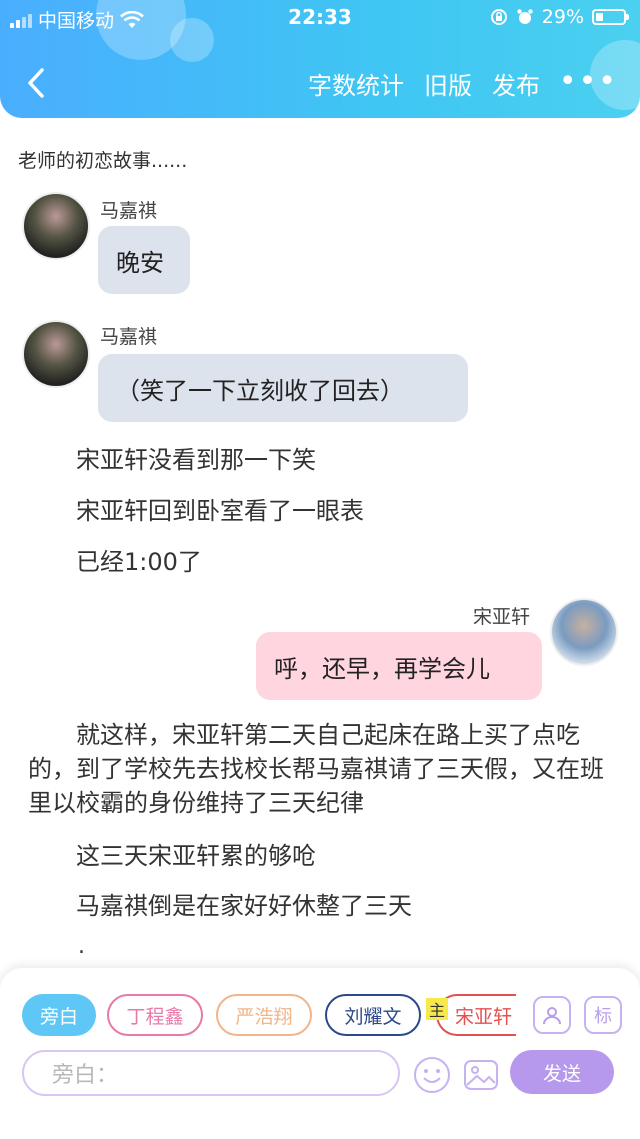 The height and width of the screenshot is (1139, 640). What do you see at coordinates (36, 83) in the screenshot?
I see `back-icon` at bounding box center [36, 83].